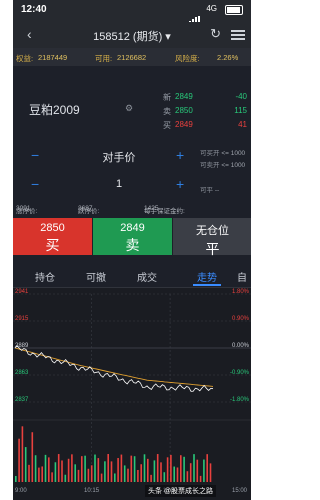 The height and width of the screenshot is (500, 320). Describe the element at coordinates (132, 35) in the screenshot. I see `nav-bar: ‹ 158512 (期货) ▾ ↻` at that location.